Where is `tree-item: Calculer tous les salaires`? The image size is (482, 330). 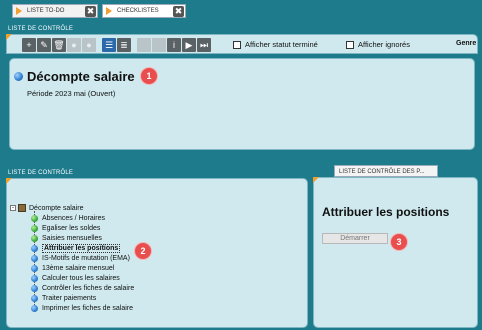
tree-item: Calculer tous les salaires is located at coordinates (82, 278).